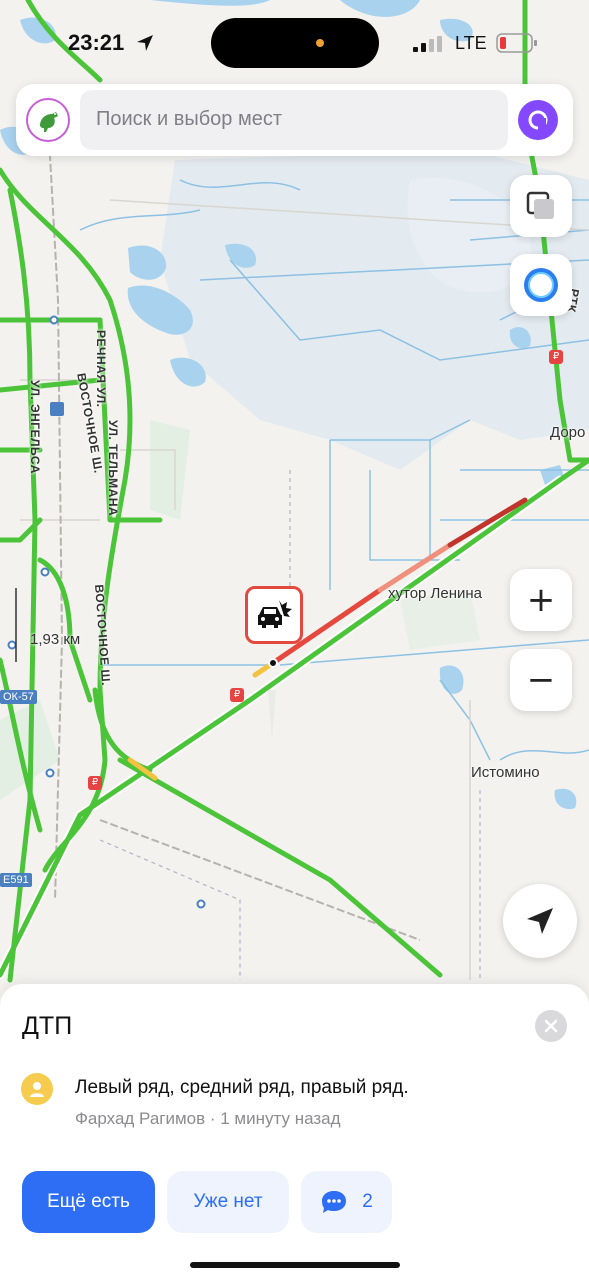  Describe the element at coordinates (320, 43) in the screenshot. I see `mic-indicator-icon` at that location.